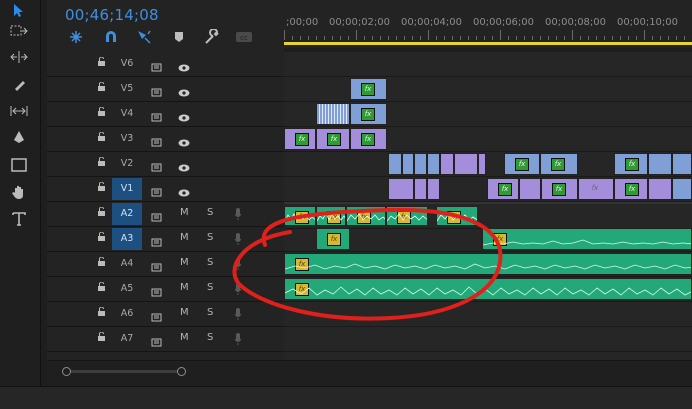  What do you see at coordinates (124, 371) in the screenshot?
I see `zoom-scrollbar` at bounding box center [124, 371].